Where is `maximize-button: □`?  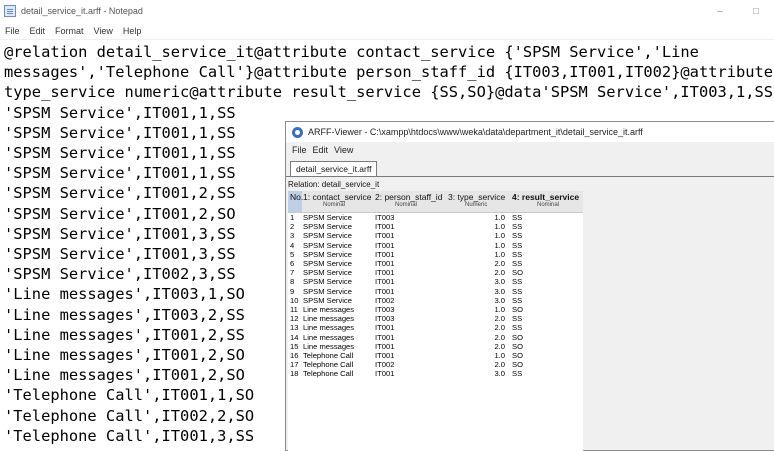 maximize-button: □ is located at coordinates (756, 11).